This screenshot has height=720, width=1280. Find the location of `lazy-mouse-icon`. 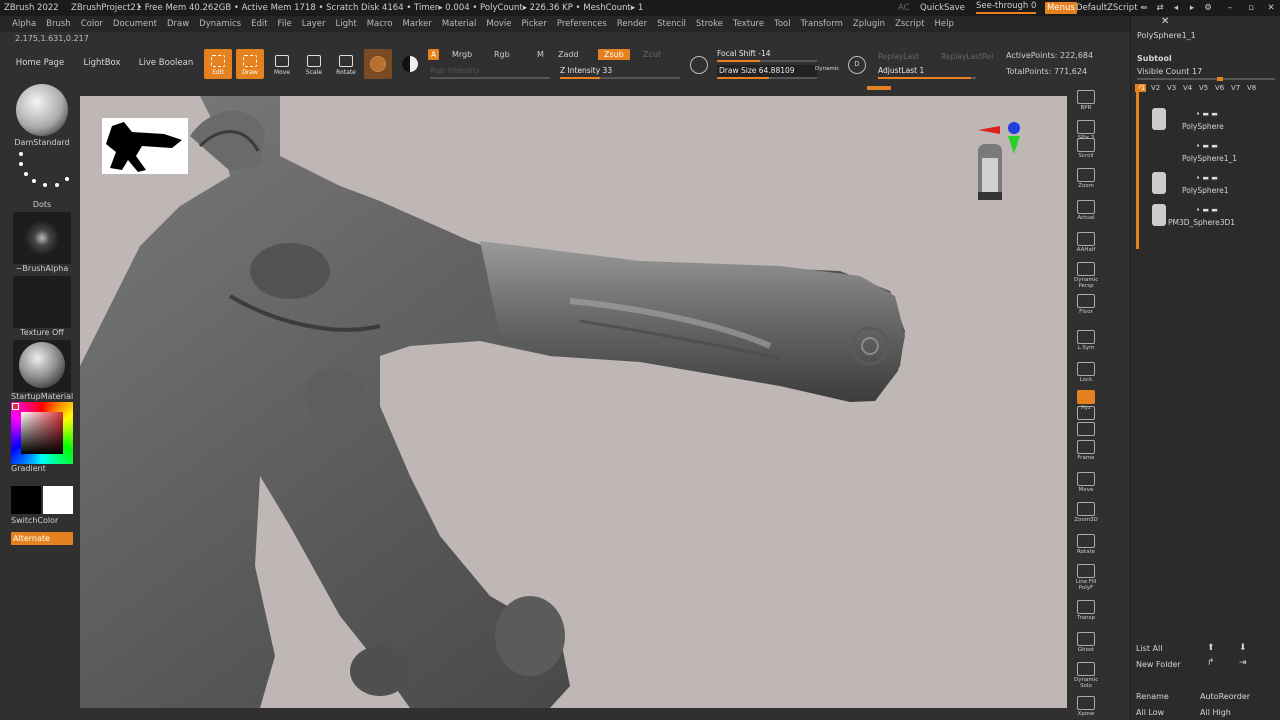

lazy-mouse-icon is located at coordinates (699, 65).